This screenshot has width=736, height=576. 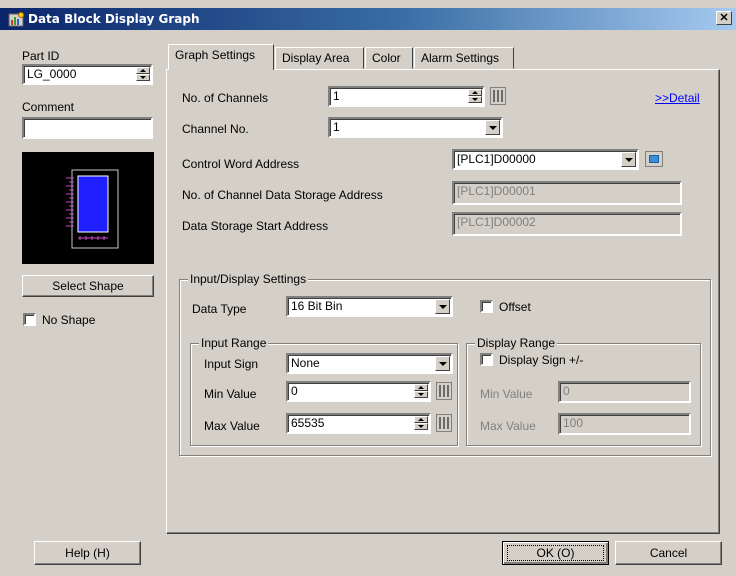 I want to click on no-shape-checkbox, so click(x=29, y=319).